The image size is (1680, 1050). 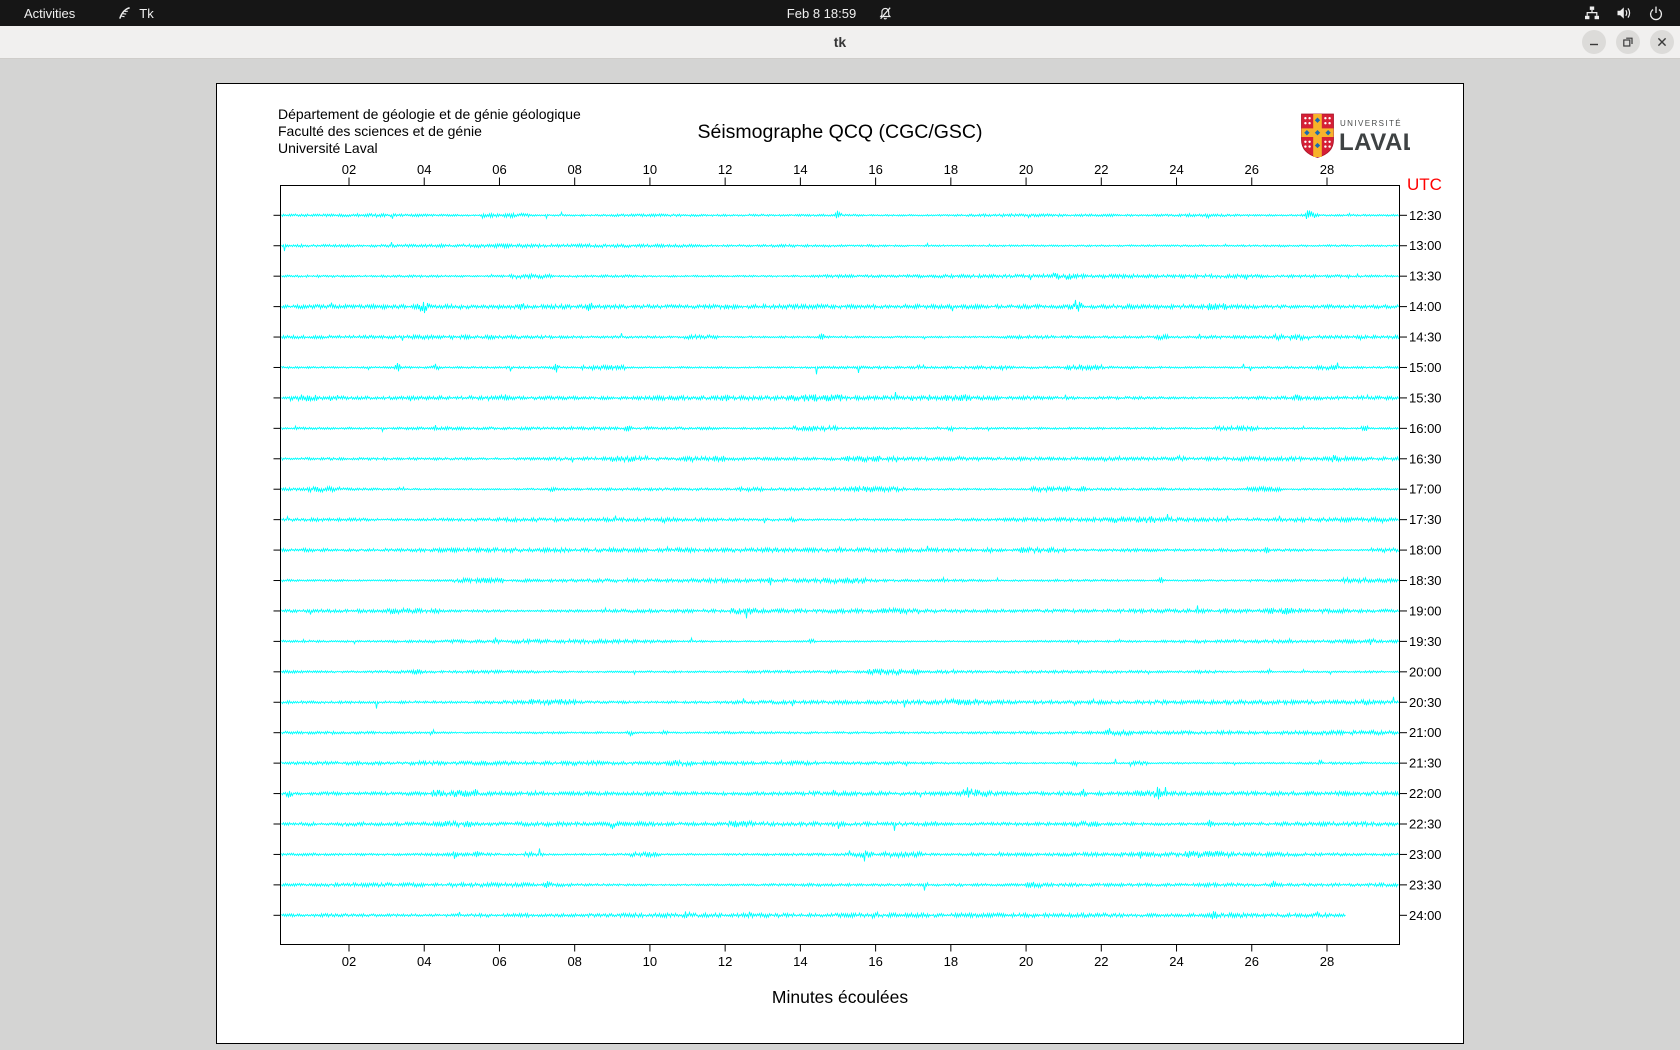 I want to click on row-time-label: 22:30, so click(x=1425, y=824).